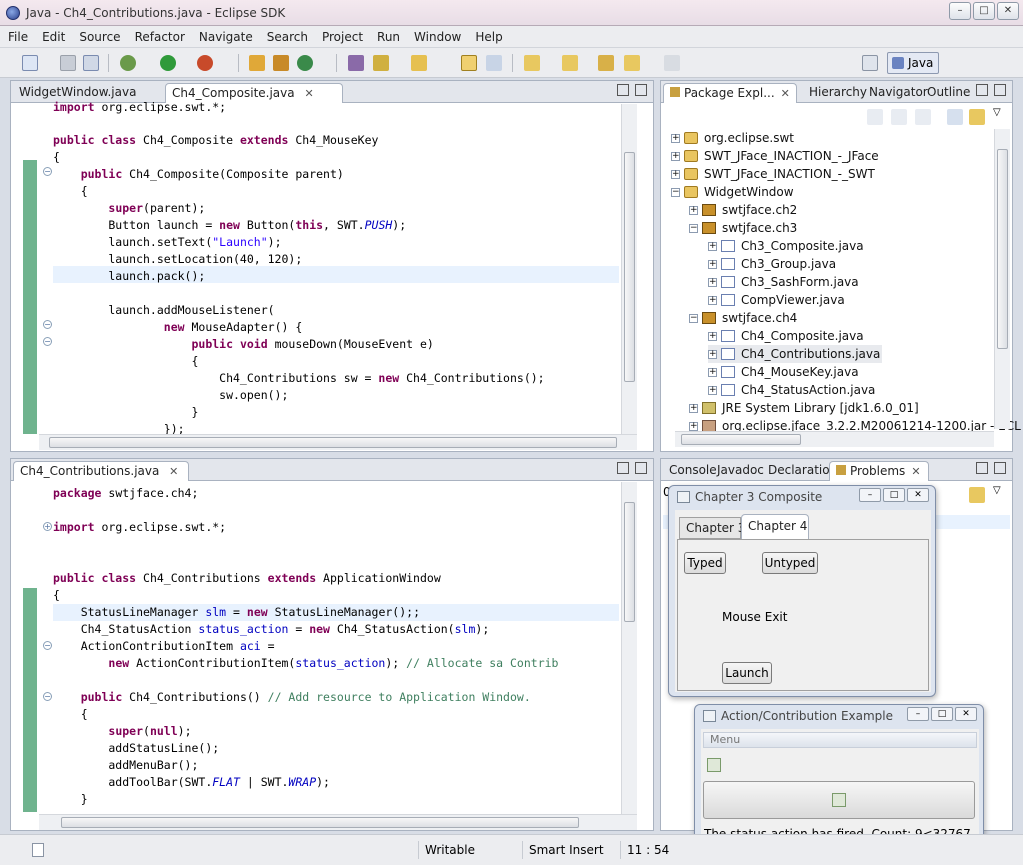  I want to click on tree-item: + swtjface.ch2, so click(743, 210).